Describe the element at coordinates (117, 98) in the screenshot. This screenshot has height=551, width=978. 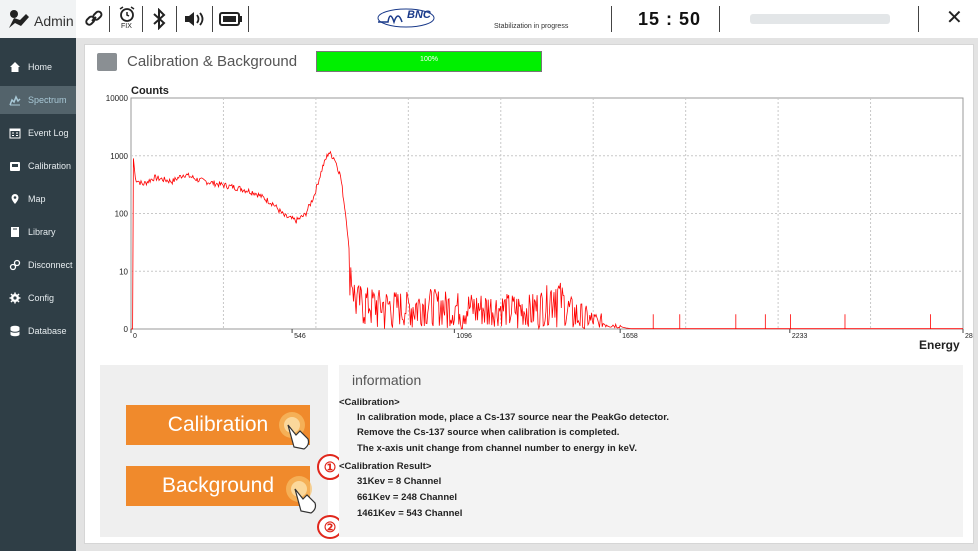
I see `y-tick-label: 10000` at that location.